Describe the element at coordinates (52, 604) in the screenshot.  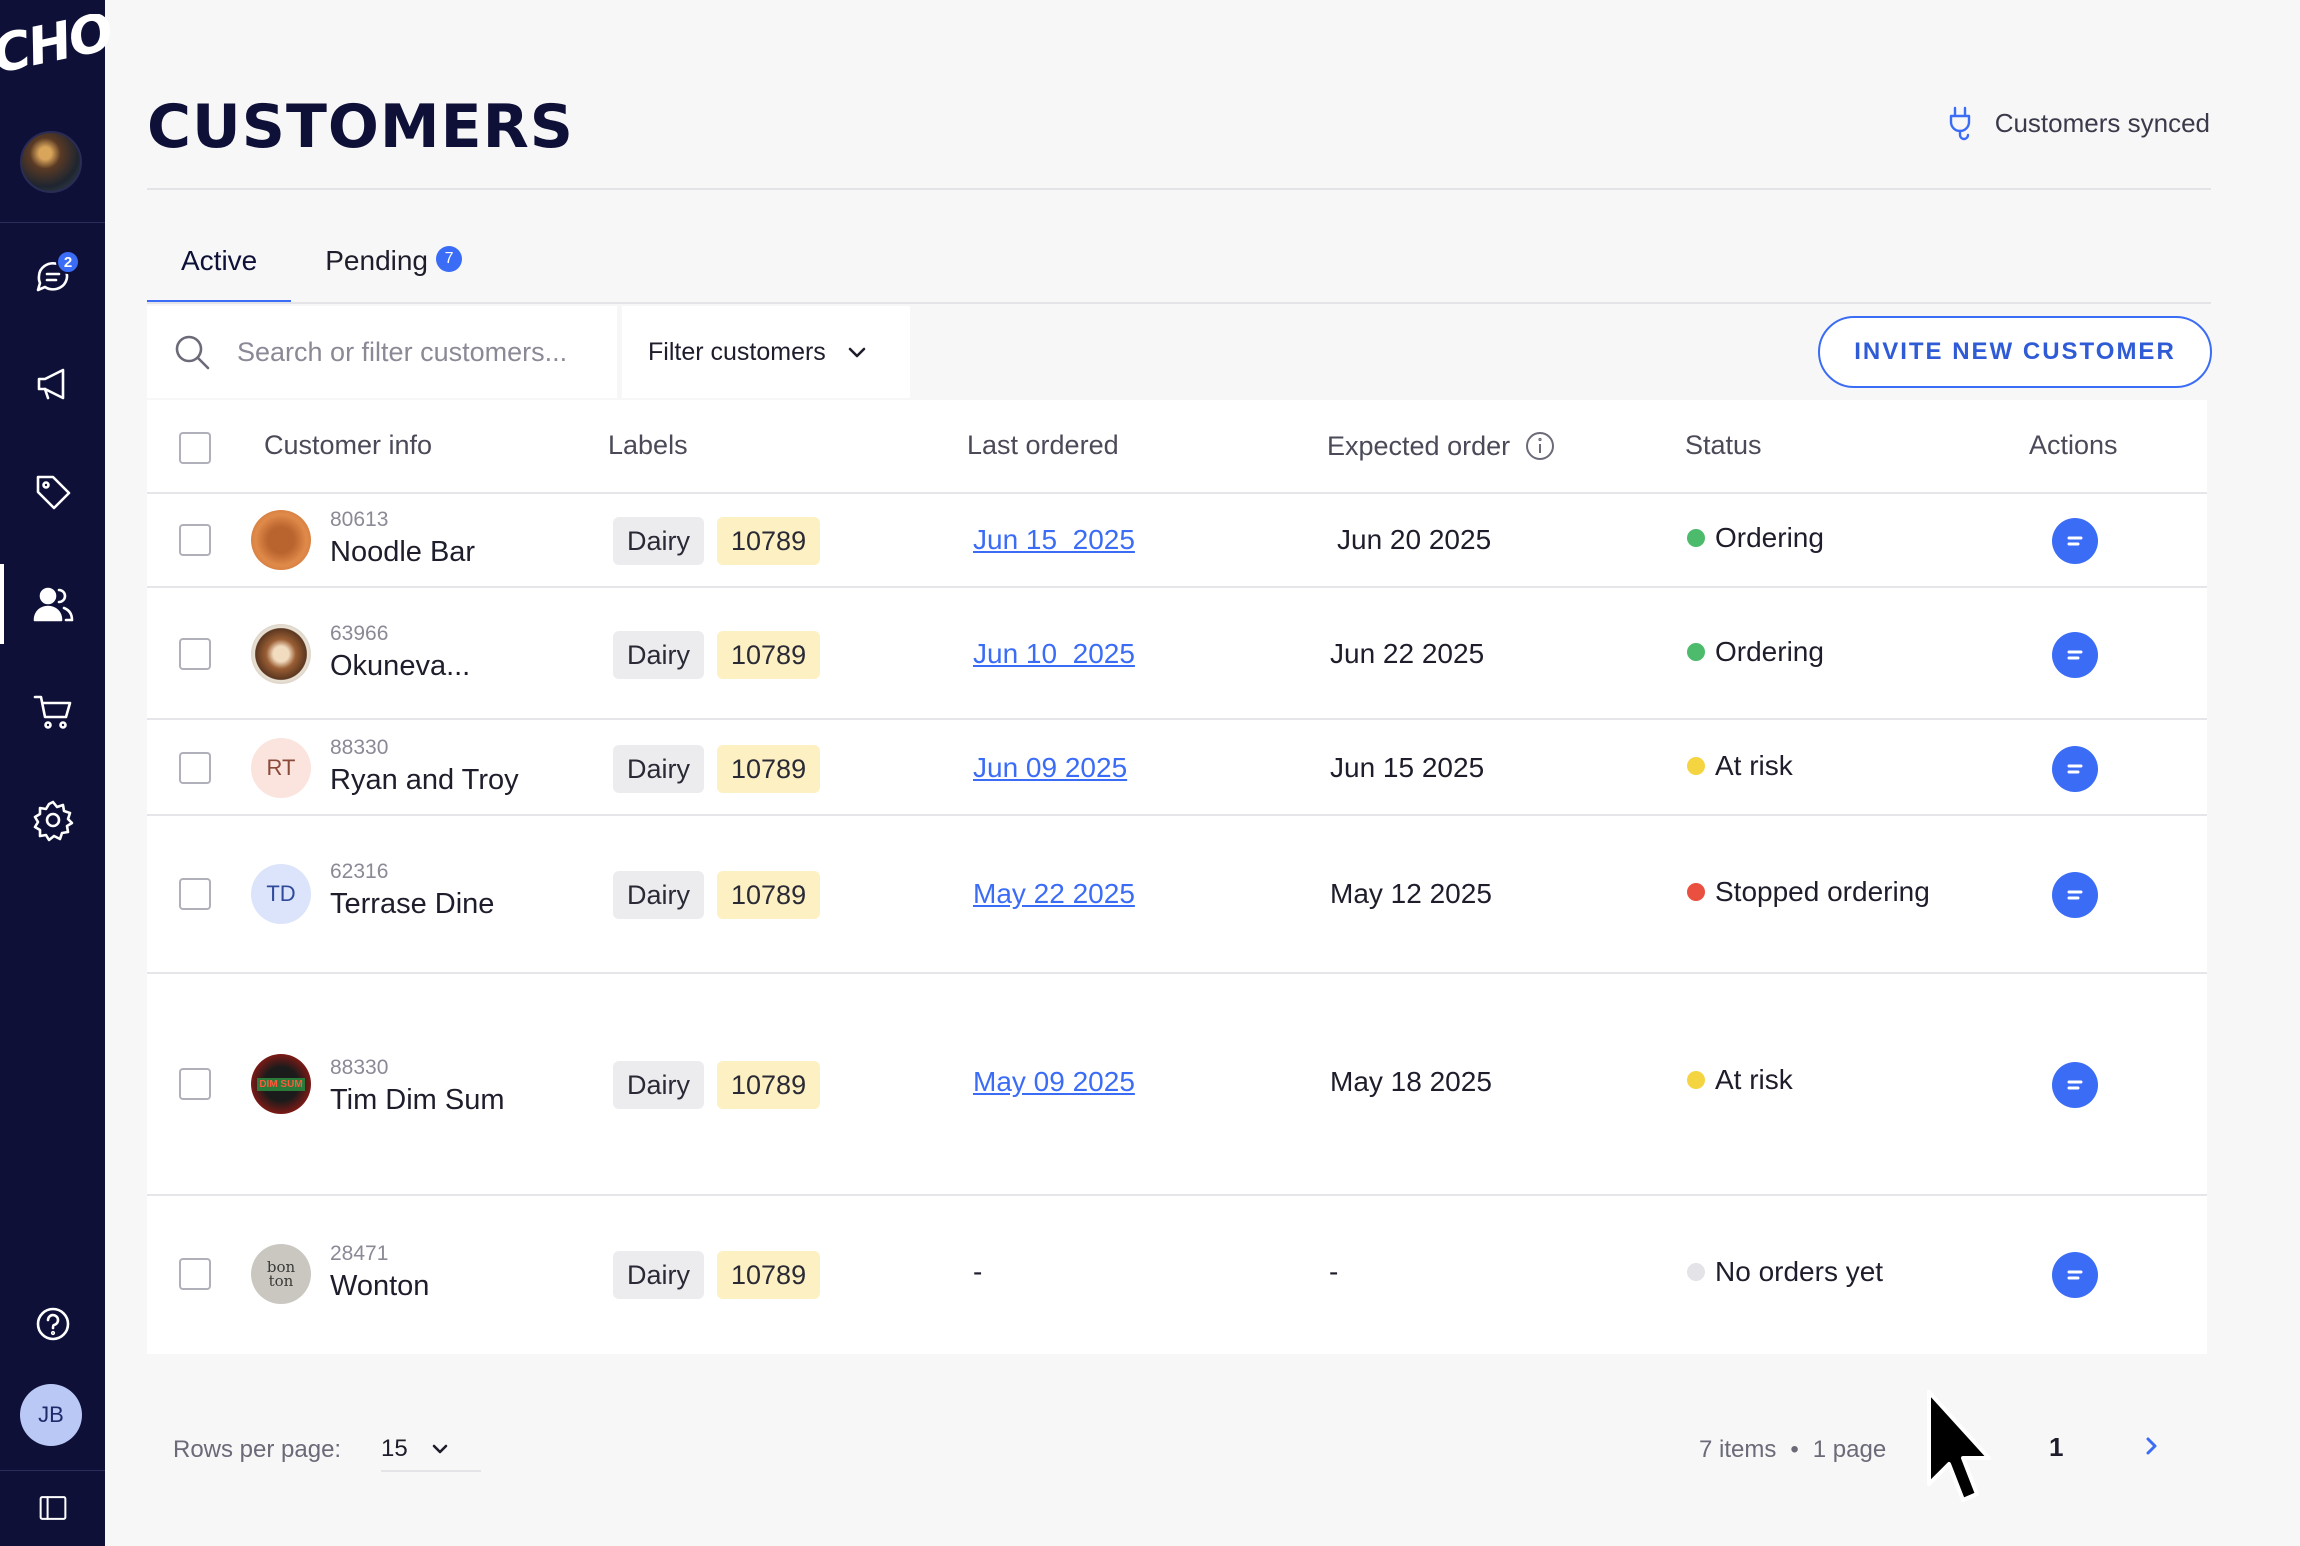
I see `sidebar-item-customers` at that location.